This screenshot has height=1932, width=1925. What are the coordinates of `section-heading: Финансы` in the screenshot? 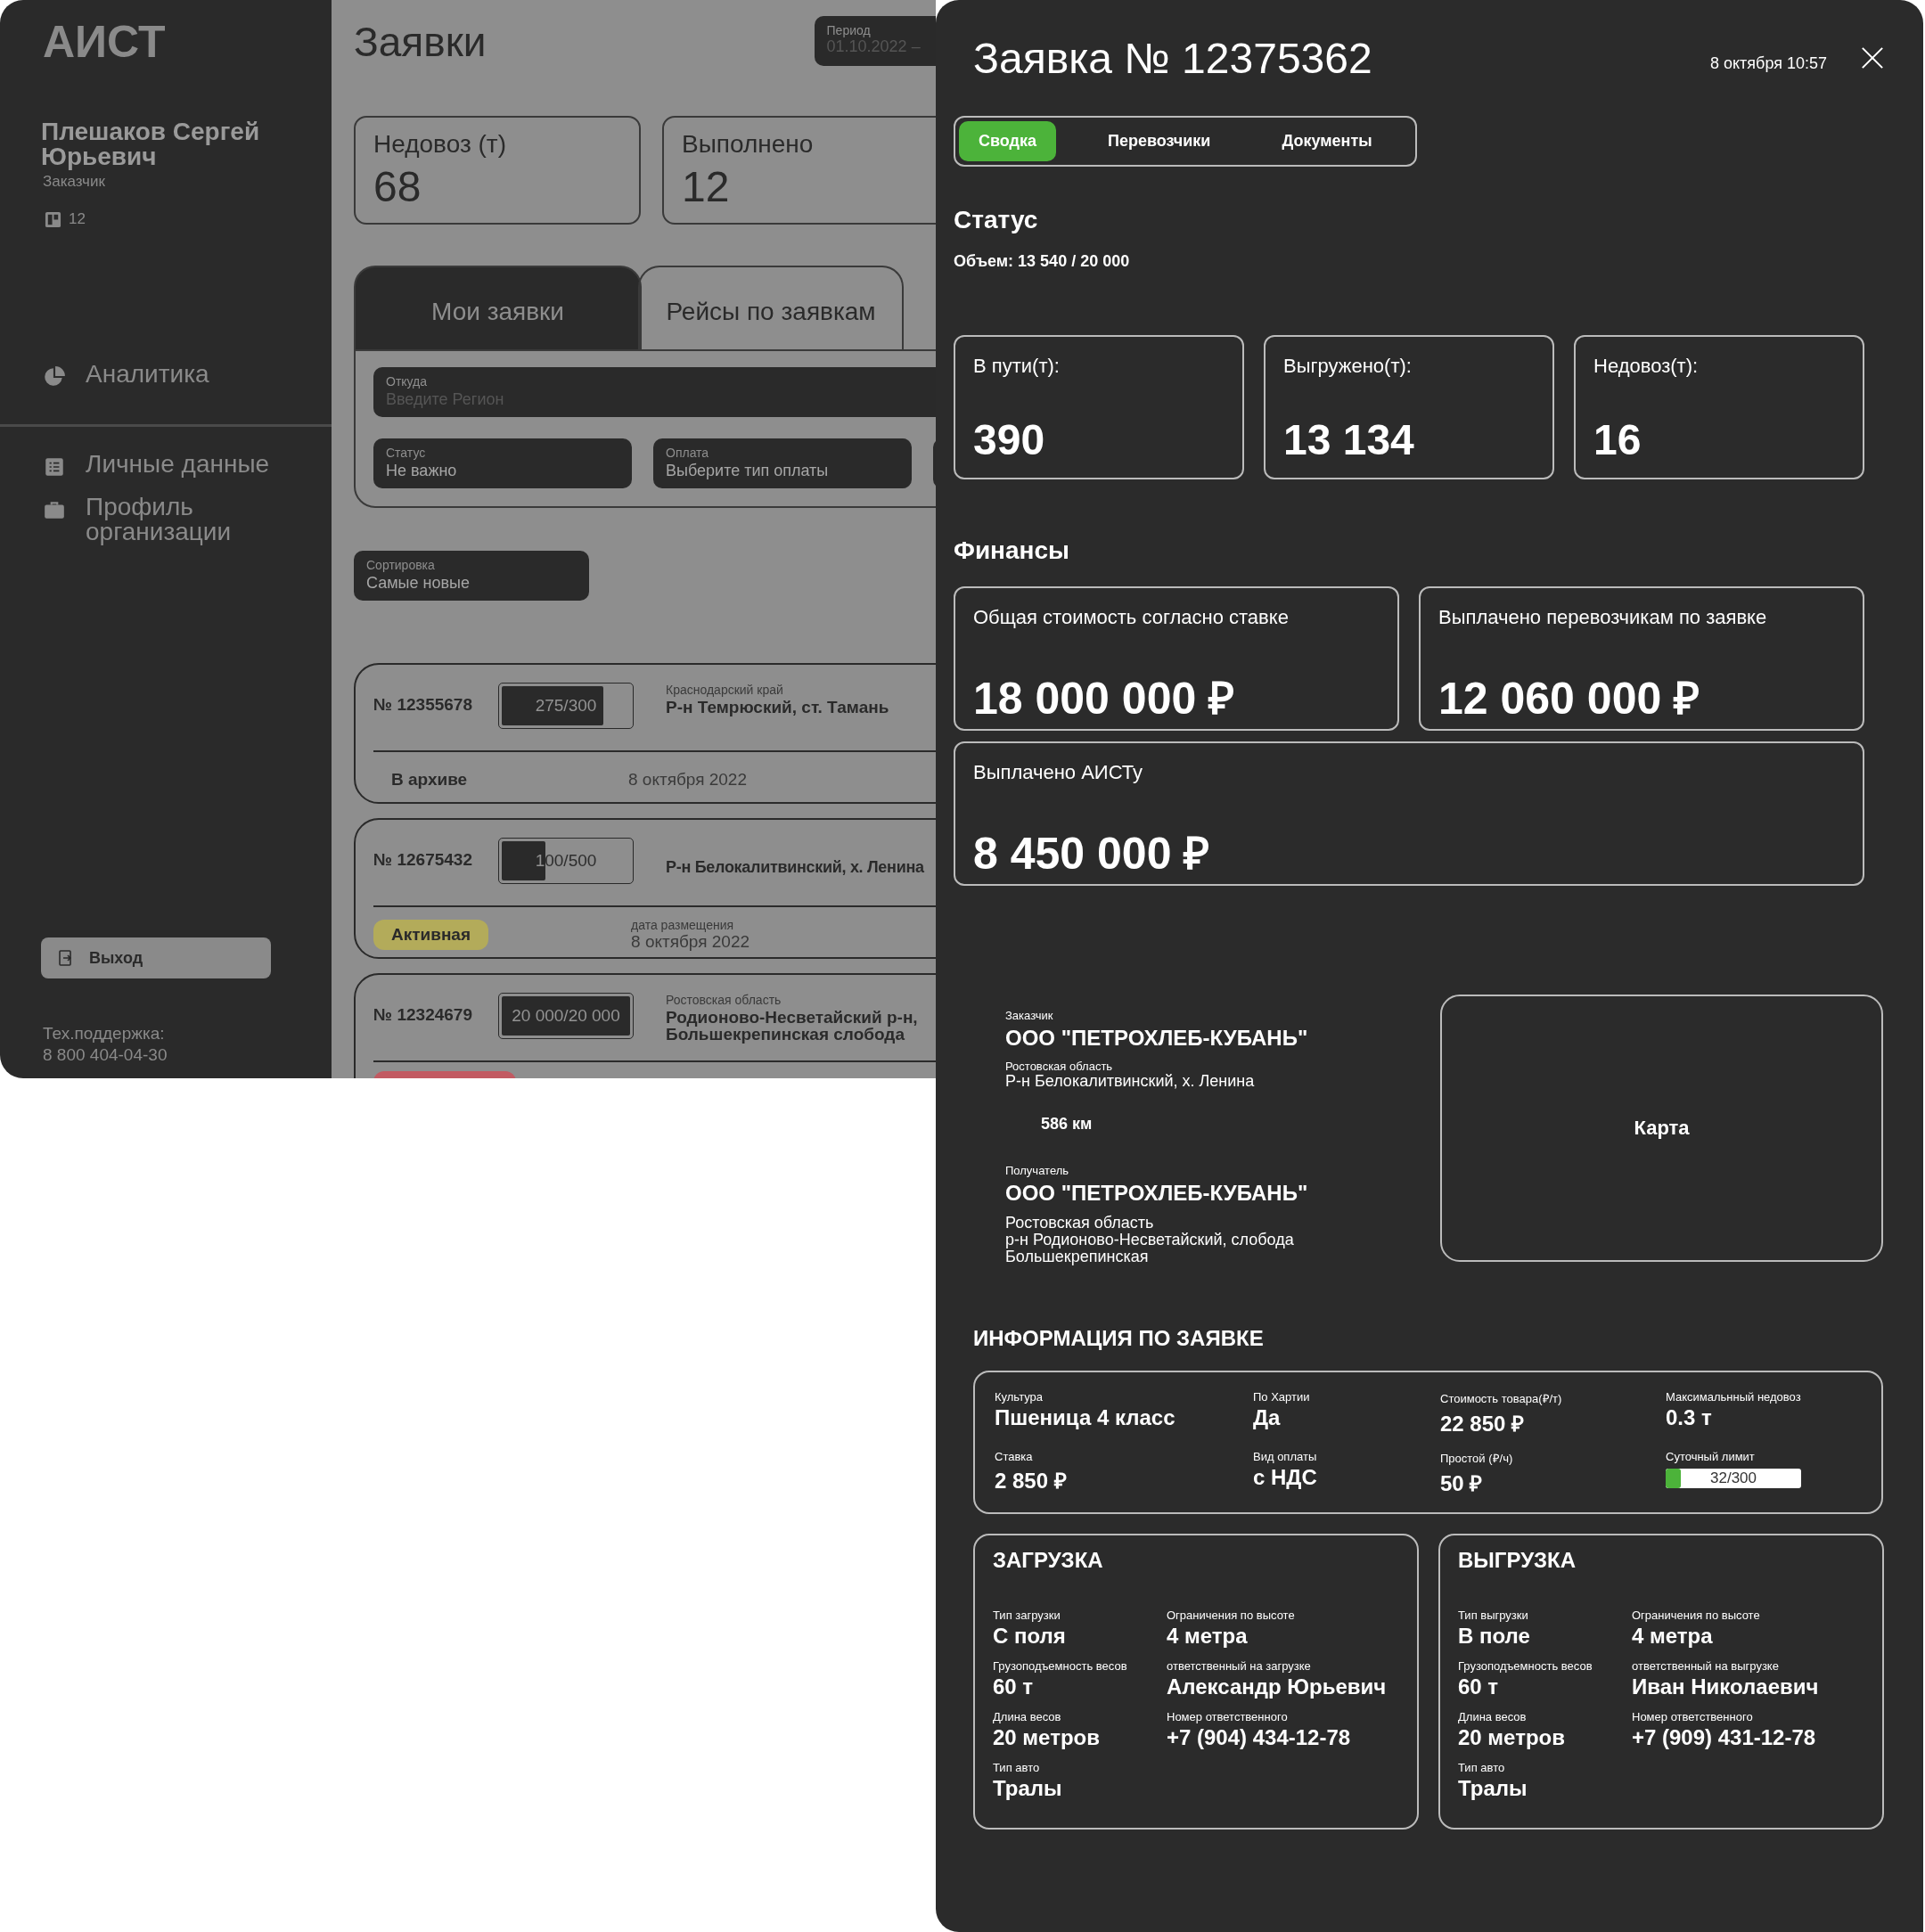 It's located at (1011, 550).